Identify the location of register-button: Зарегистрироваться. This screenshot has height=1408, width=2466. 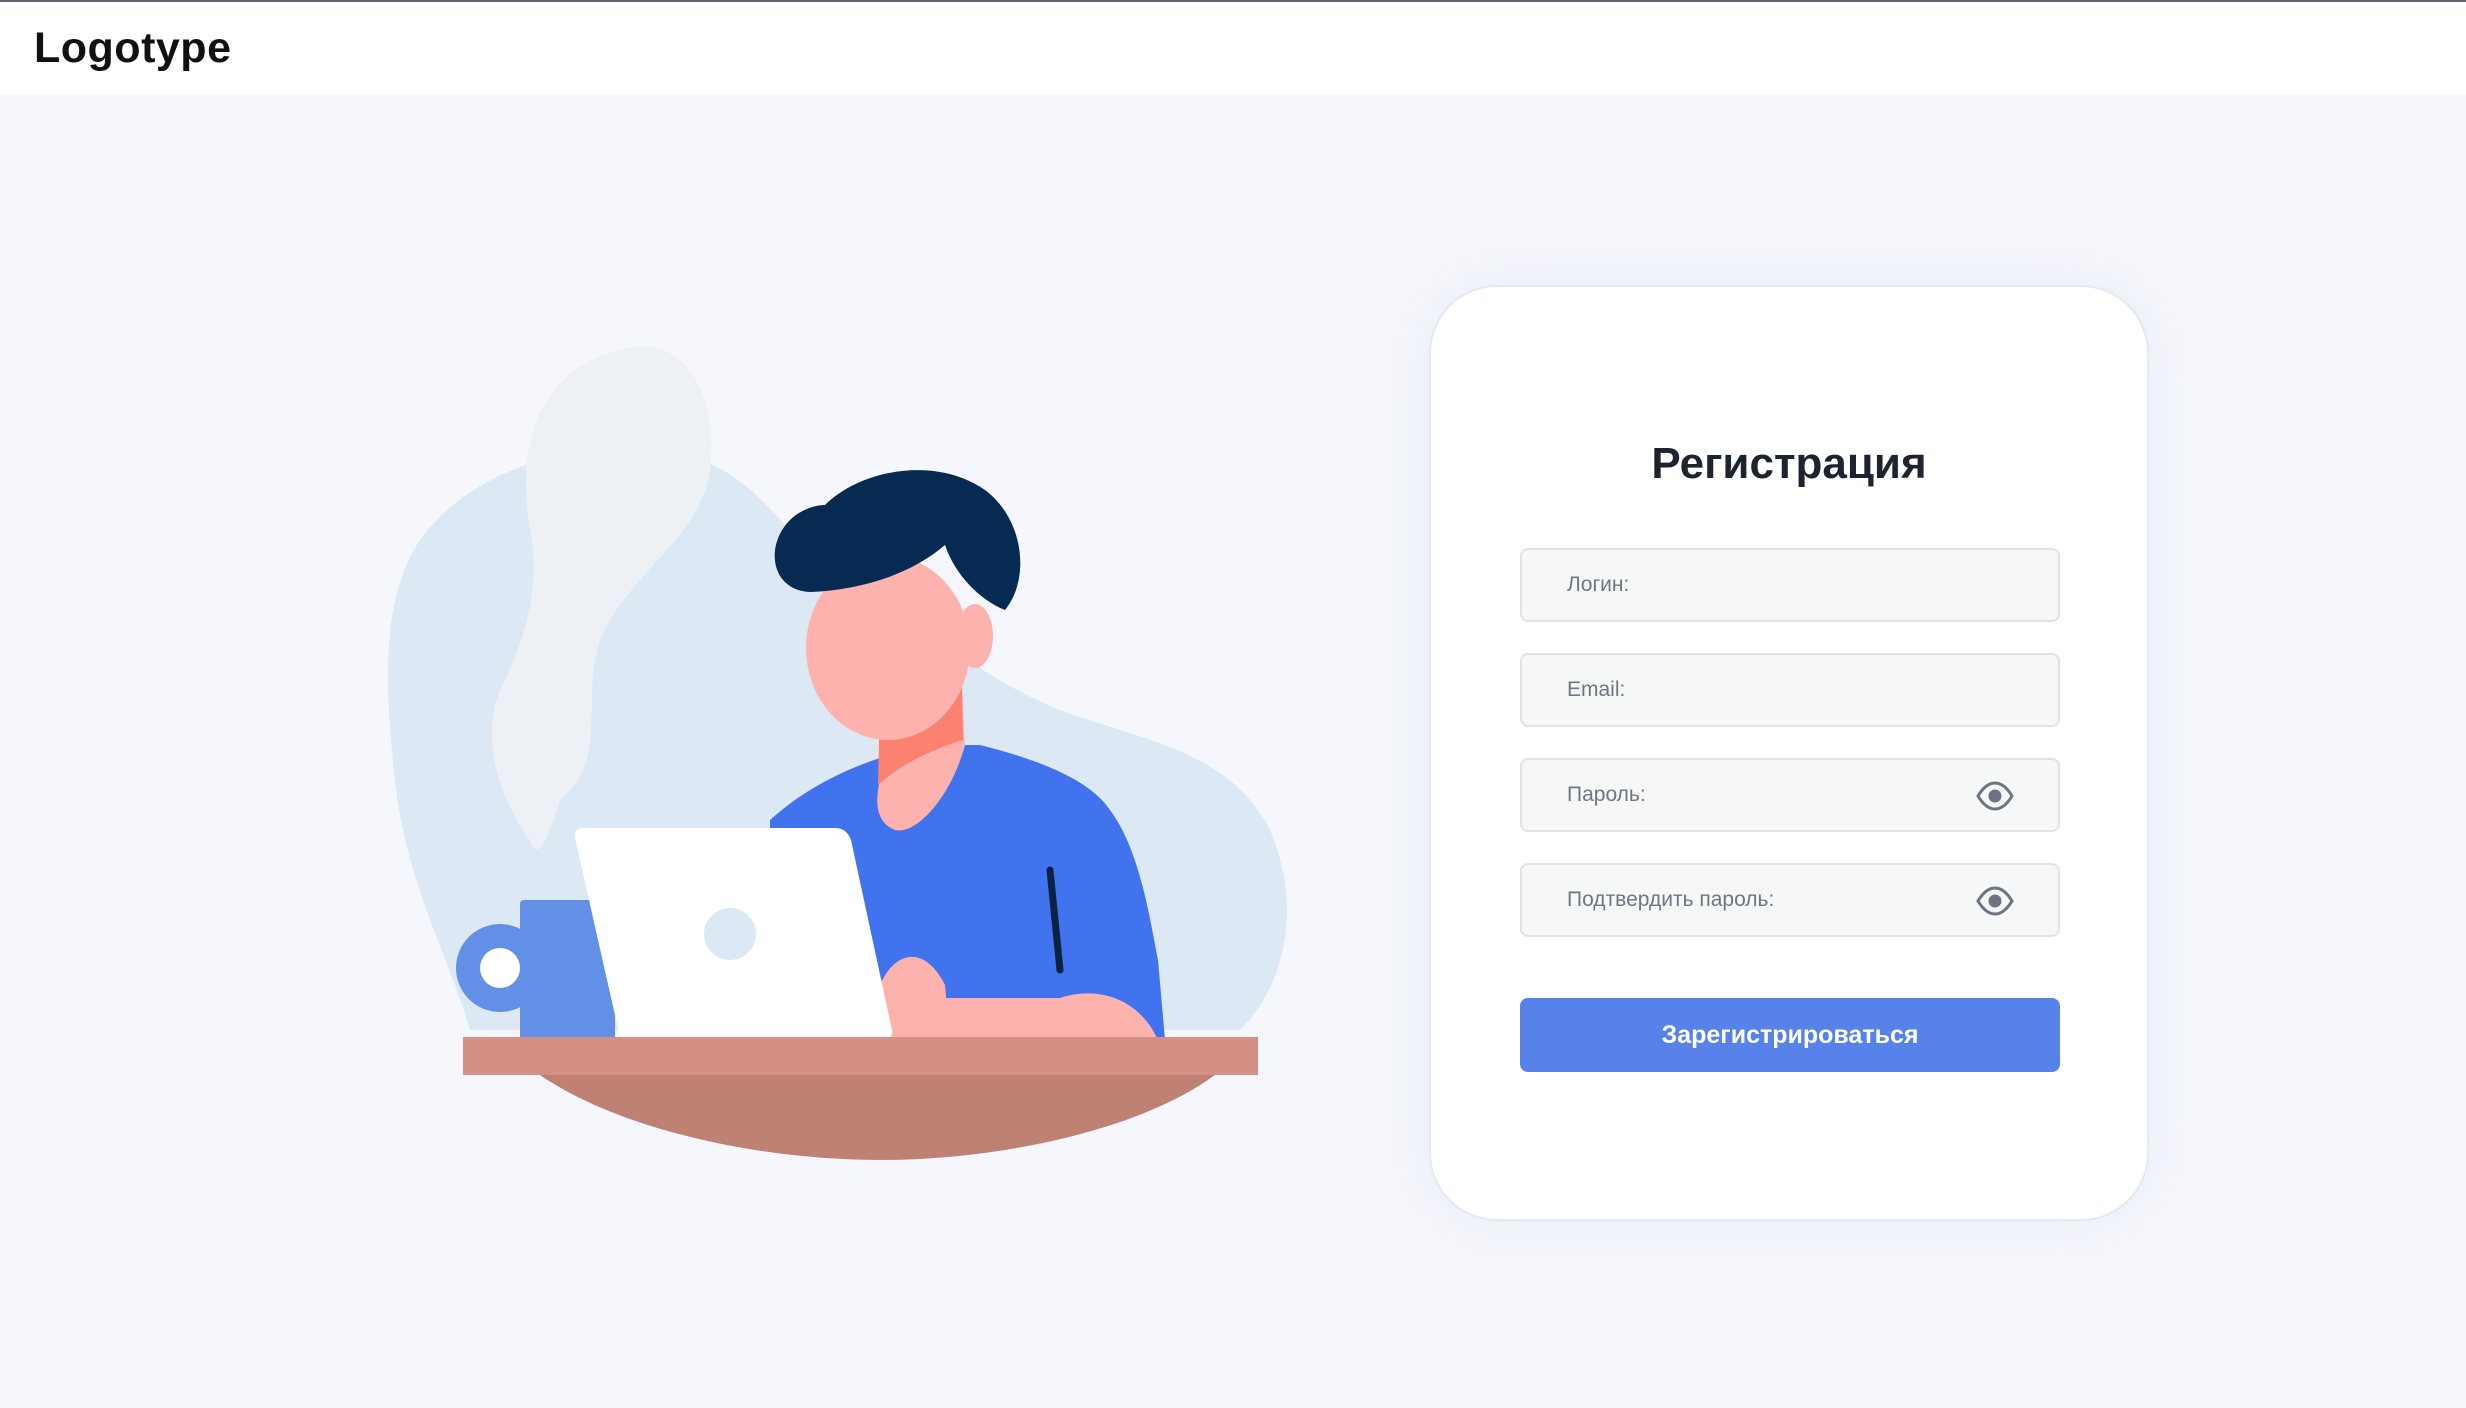
(1790, 1035).